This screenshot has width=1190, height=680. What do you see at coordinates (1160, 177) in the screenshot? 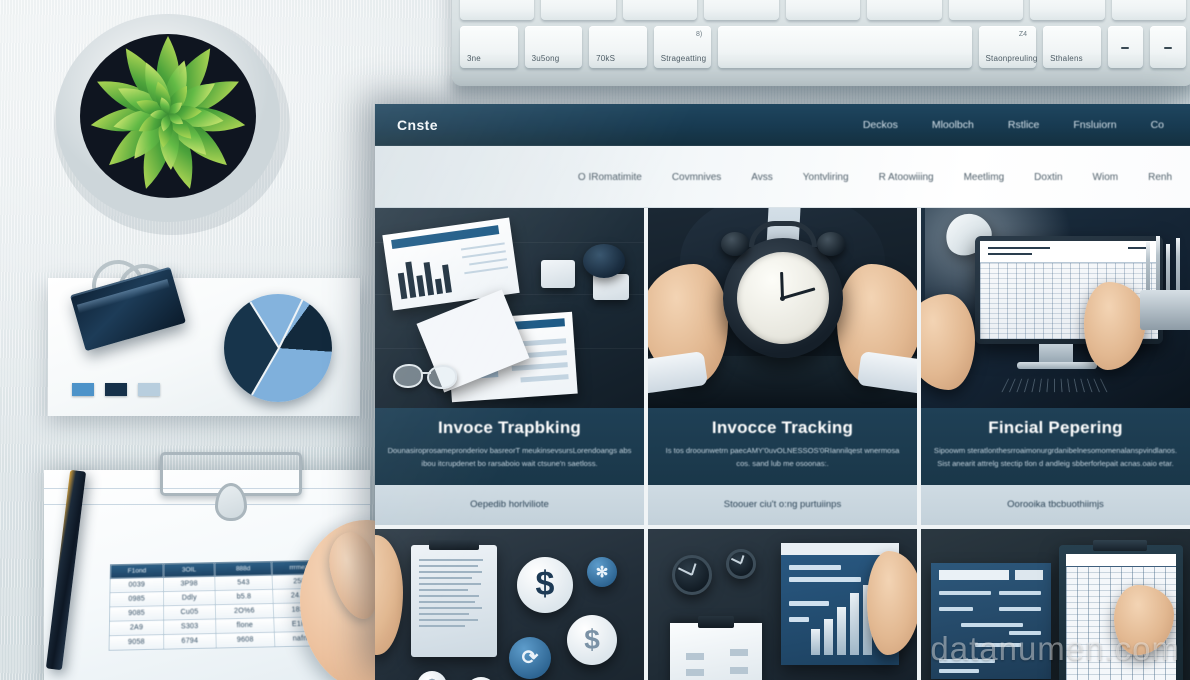
I see `subnav-item-9: Renh` at bounding box center [1160, 177].